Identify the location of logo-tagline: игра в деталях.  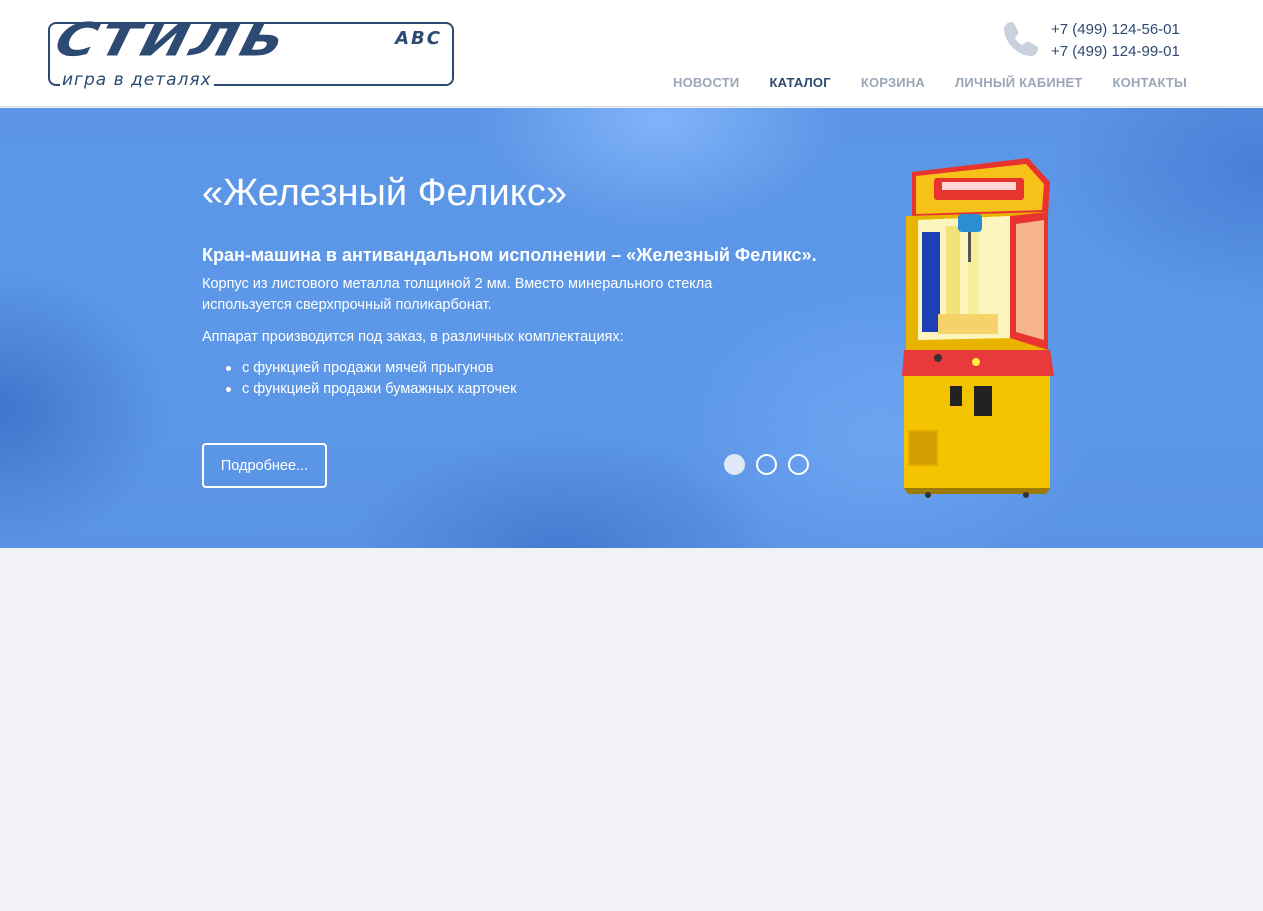
(137, 80).